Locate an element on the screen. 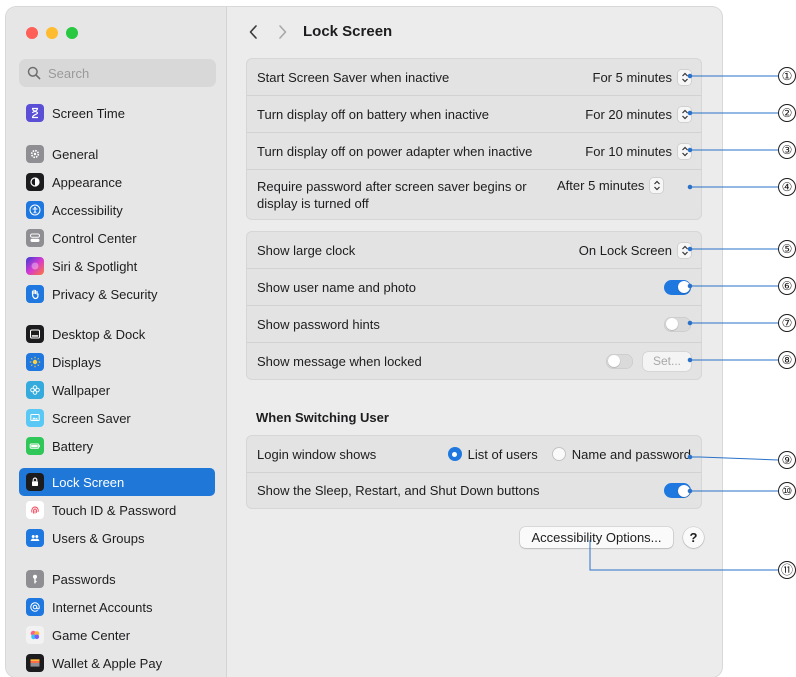 The image size is (796, 677). sidebar-item-screen-saver: Screen Saver is located at coordinates (117, 418).